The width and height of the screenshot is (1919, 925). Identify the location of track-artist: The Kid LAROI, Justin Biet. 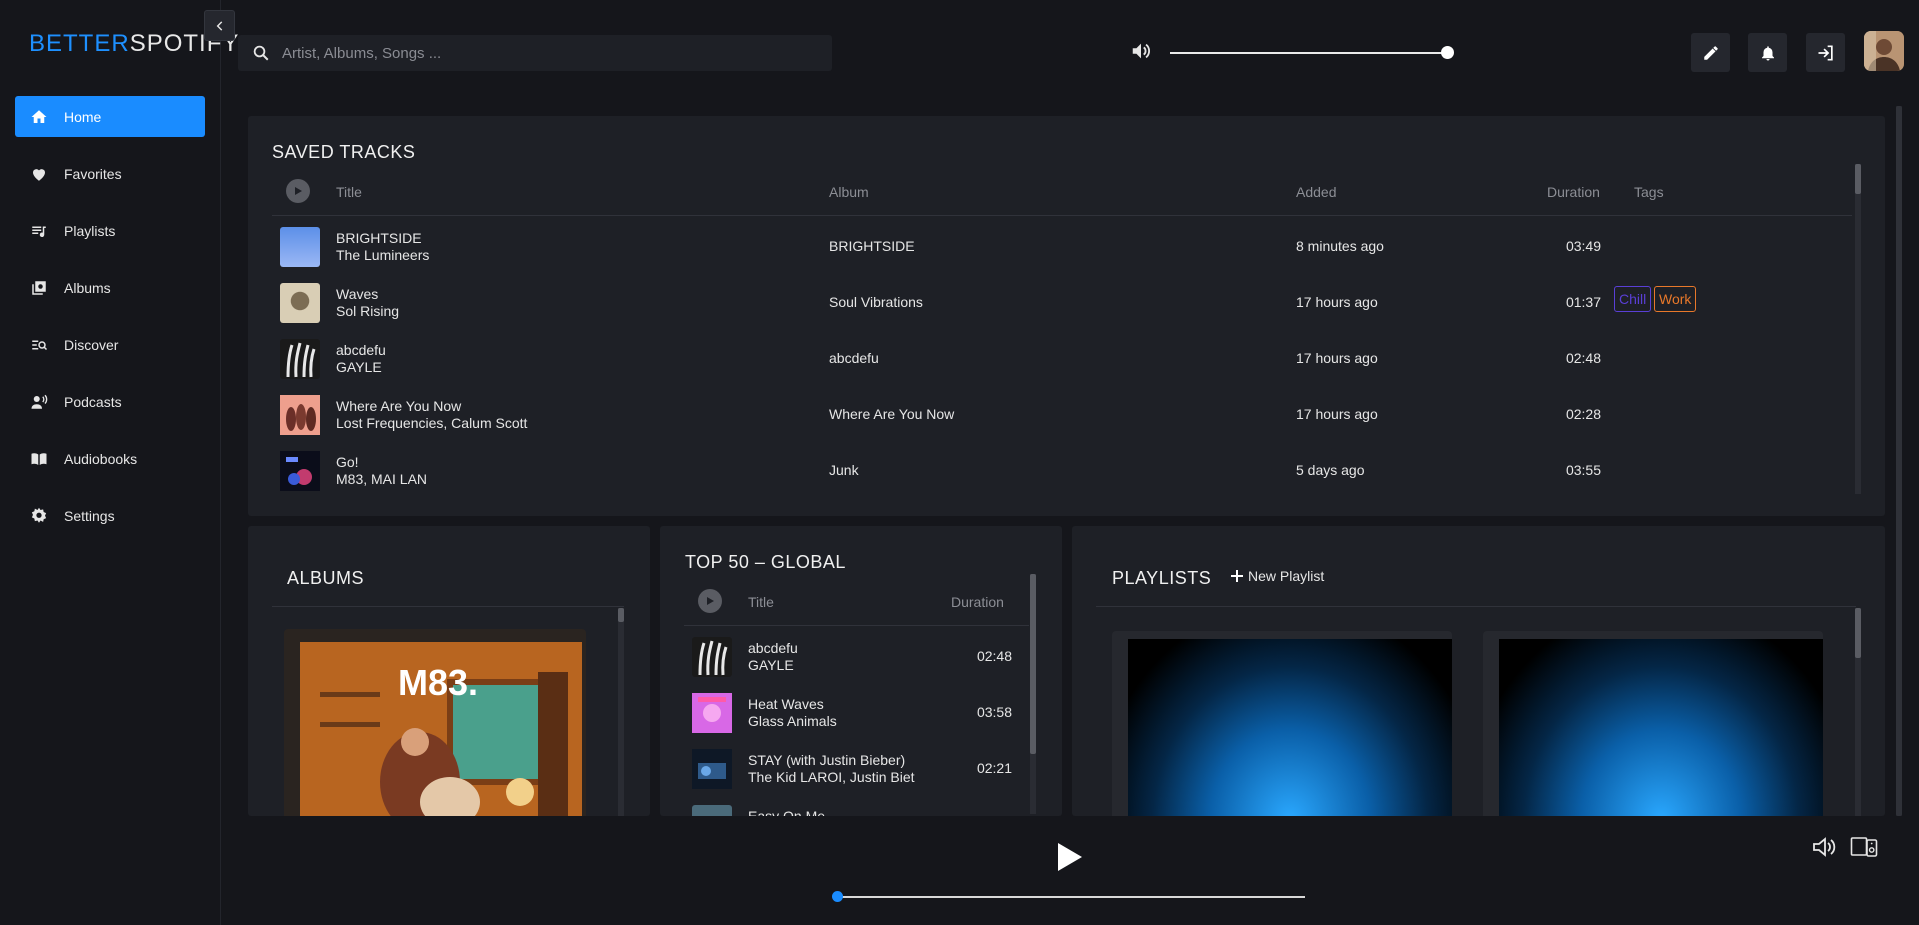
(831, 777).